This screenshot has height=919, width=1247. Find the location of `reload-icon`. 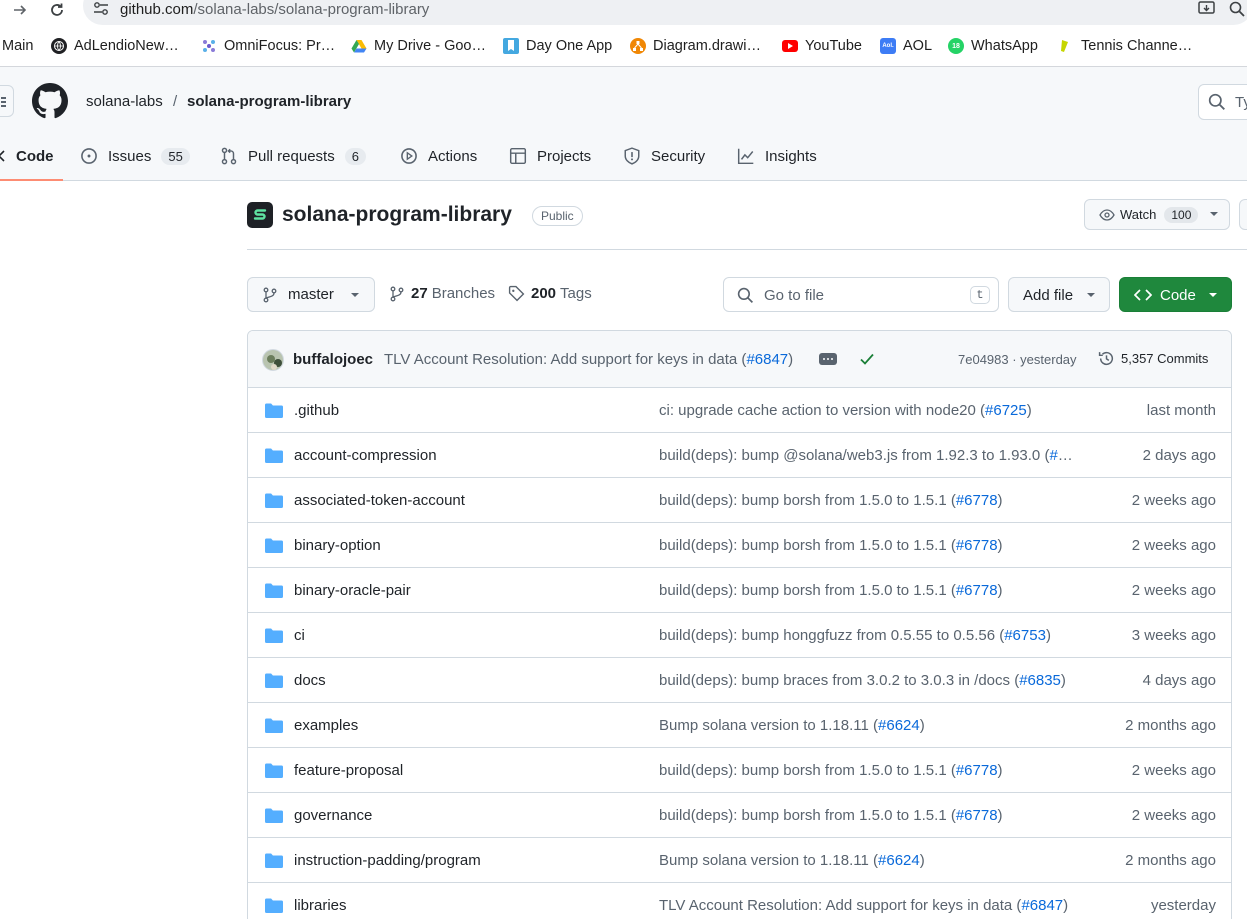

reload-icon is located at coordinates (57, 10).